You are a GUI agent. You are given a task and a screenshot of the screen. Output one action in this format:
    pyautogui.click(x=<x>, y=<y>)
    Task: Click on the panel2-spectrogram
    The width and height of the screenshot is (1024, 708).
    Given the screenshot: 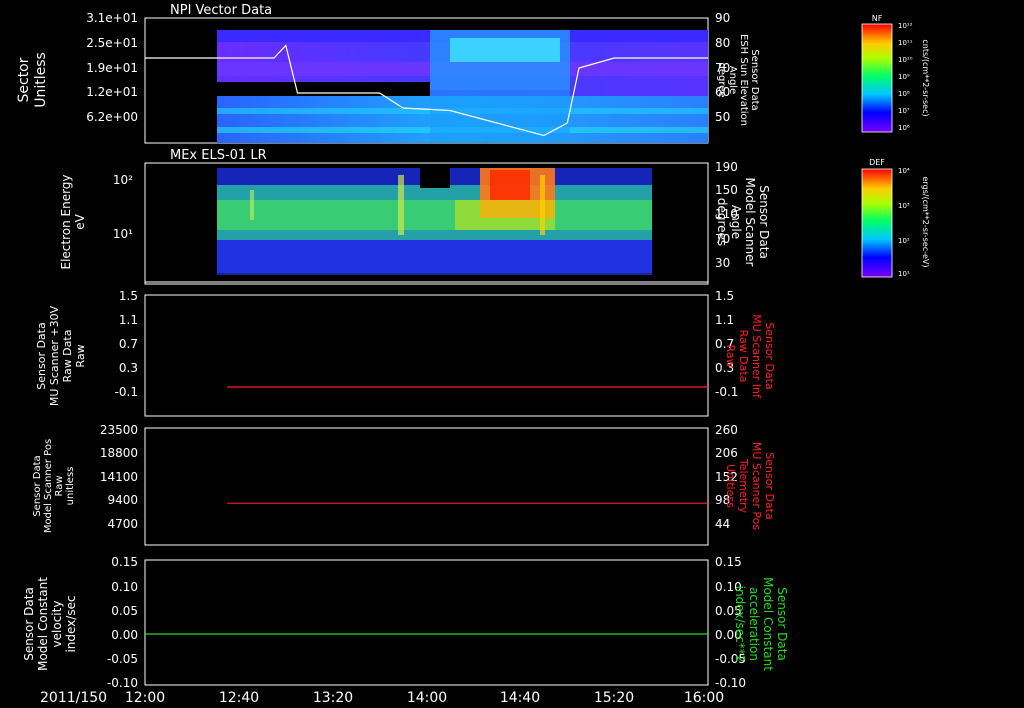 What is the action you would take?
    pyautogui.click(x=434, y=221)
    